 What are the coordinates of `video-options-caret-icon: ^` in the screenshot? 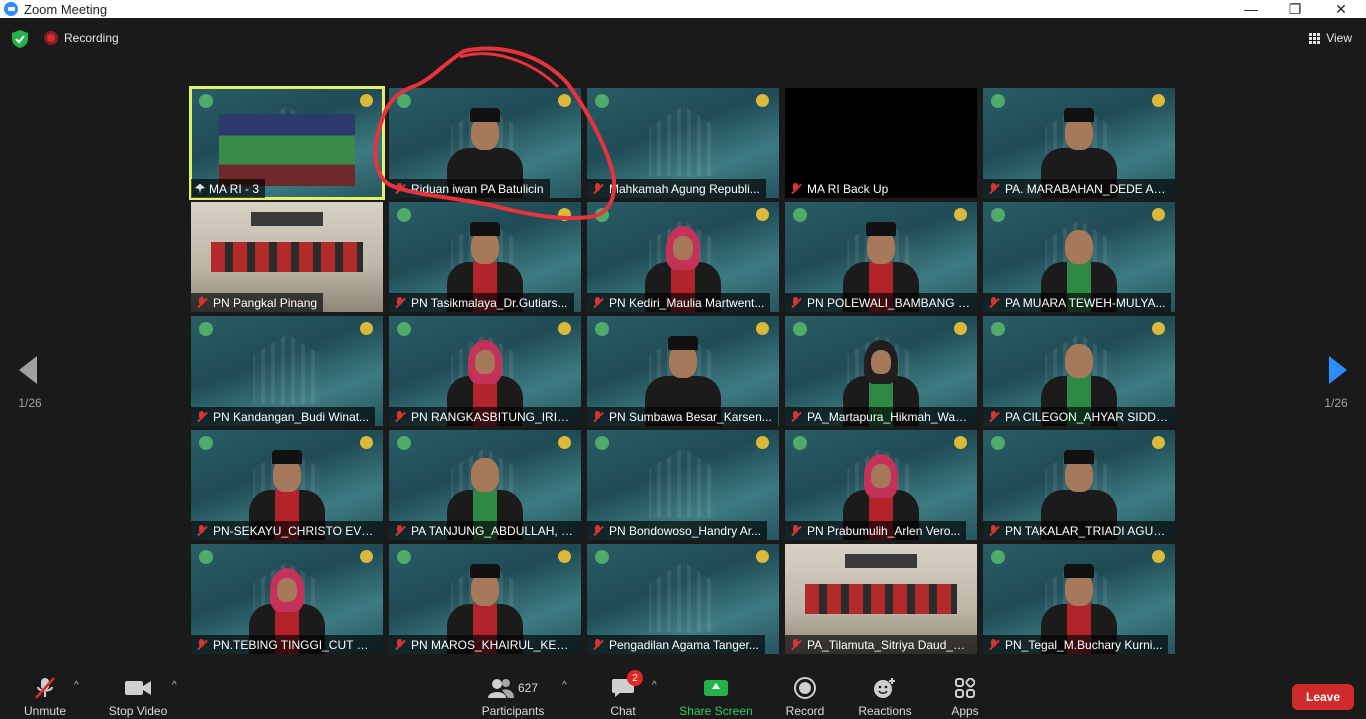 It's located at (174, 685).